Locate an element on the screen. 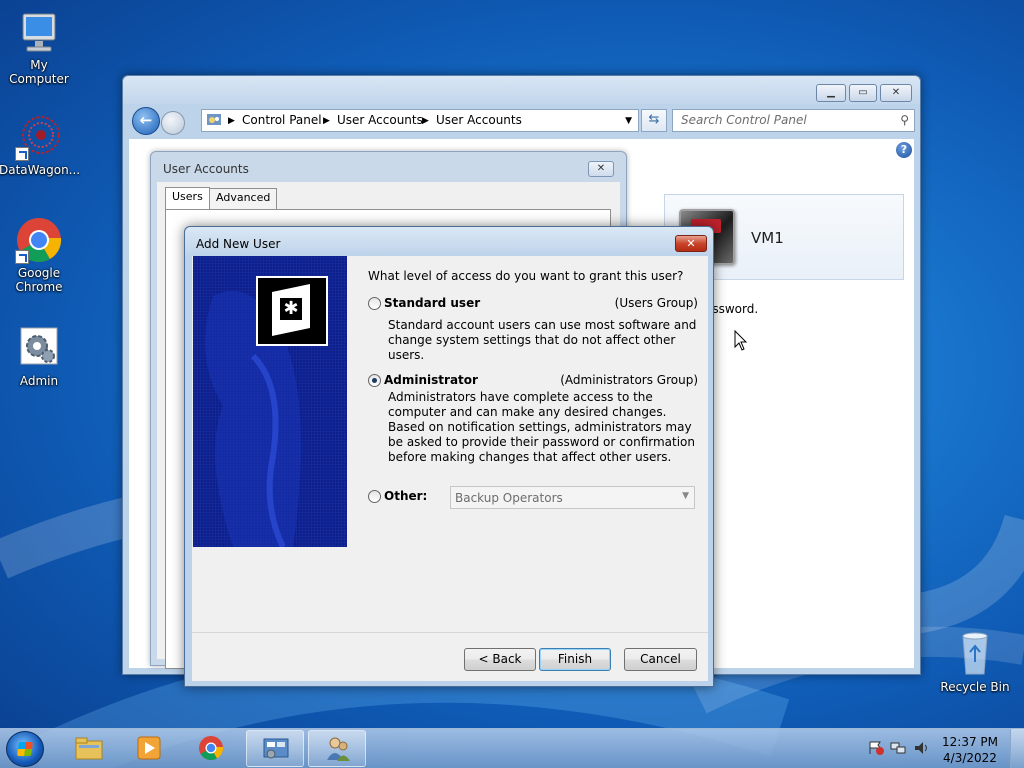 This screenshot has height=768, width=1024. start-button is located at coordinates (25, 749).